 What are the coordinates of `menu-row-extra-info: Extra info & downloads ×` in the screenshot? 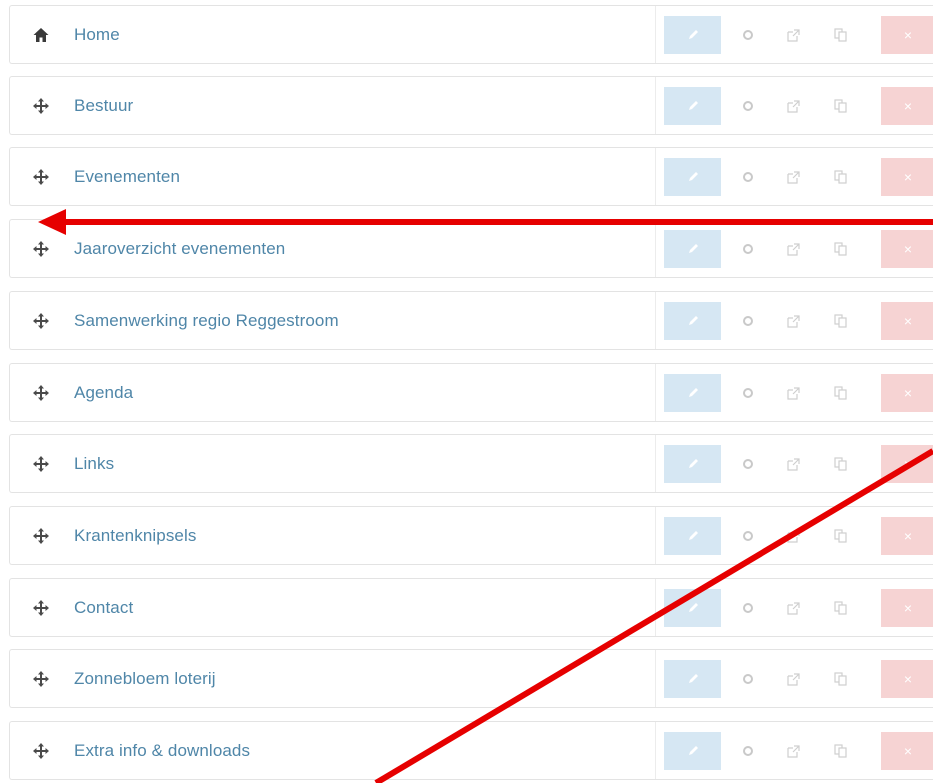 It's located at (471, 750).